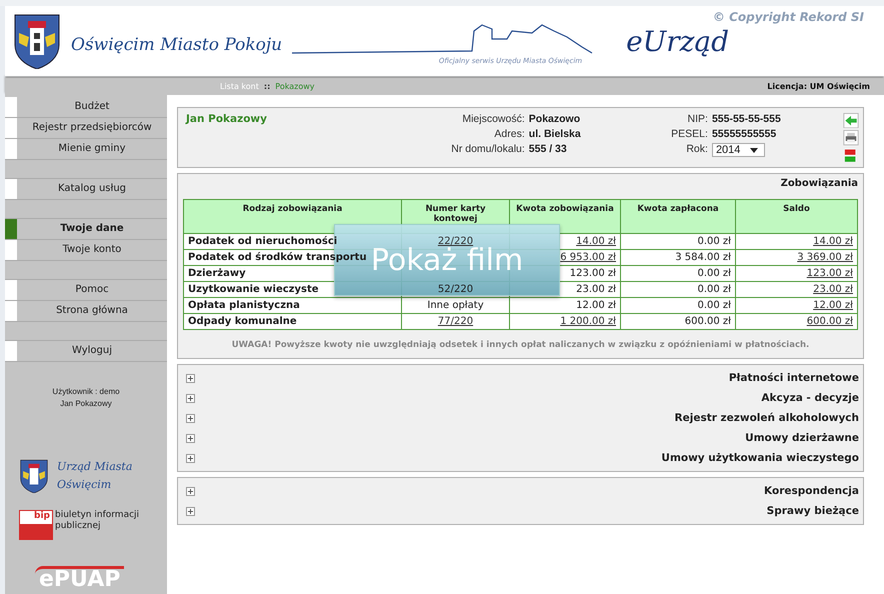 This screenshot has height=594, width=884. What do you see at coordinates (455, 305) in the screenshot?
I see `table-cell: Inne opłaty` at bounding box center [455, 305].